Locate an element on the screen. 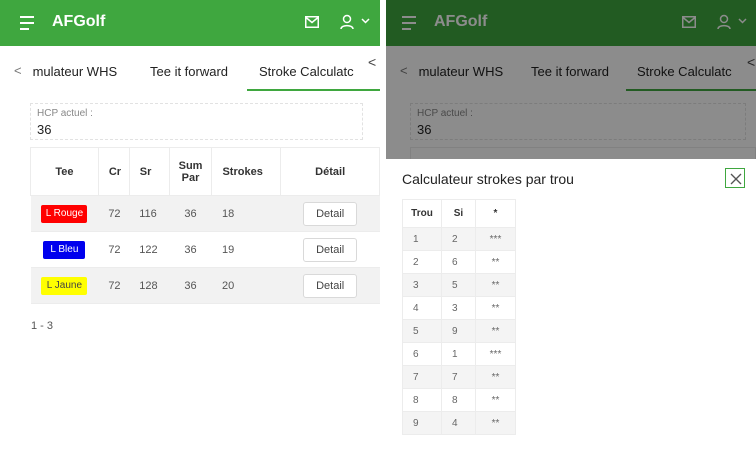 The width and height of the screenshot is (756, 452). tab-tee-it-forward: Tee it forward is located at coordinates (189, 71).